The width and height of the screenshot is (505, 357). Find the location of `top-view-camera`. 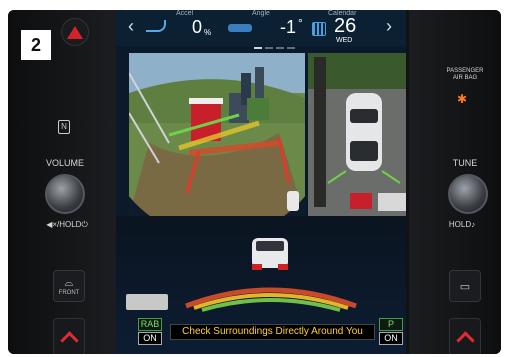

top-view-camera is located at coordinates (357, 134).